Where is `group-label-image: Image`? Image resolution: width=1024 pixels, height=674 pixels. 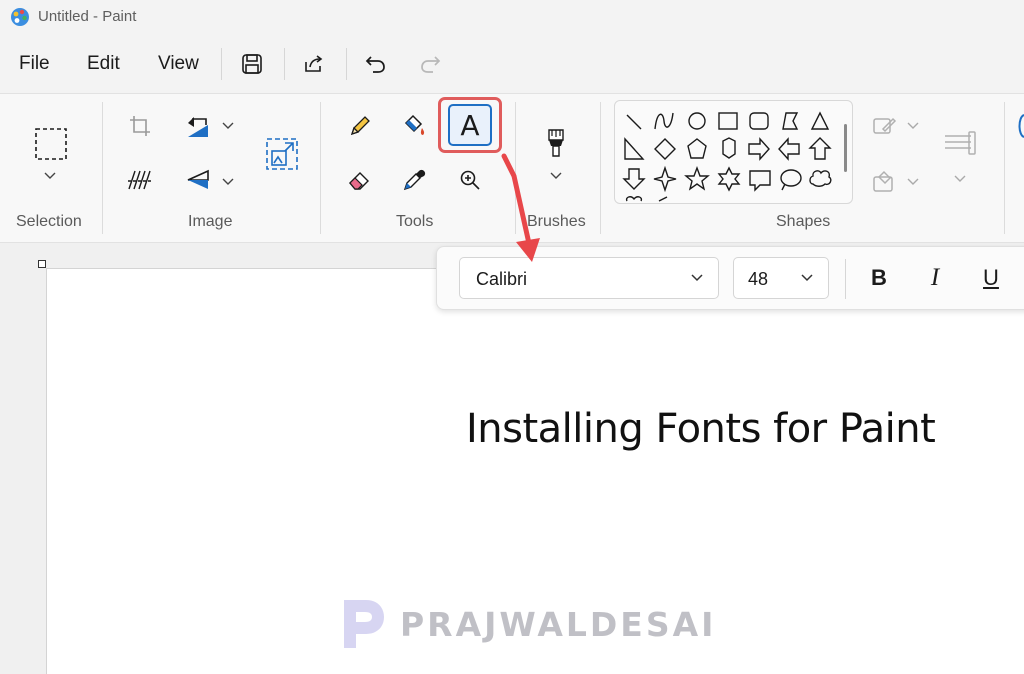
group-label-image: Image is located at coordinates (210, 221).